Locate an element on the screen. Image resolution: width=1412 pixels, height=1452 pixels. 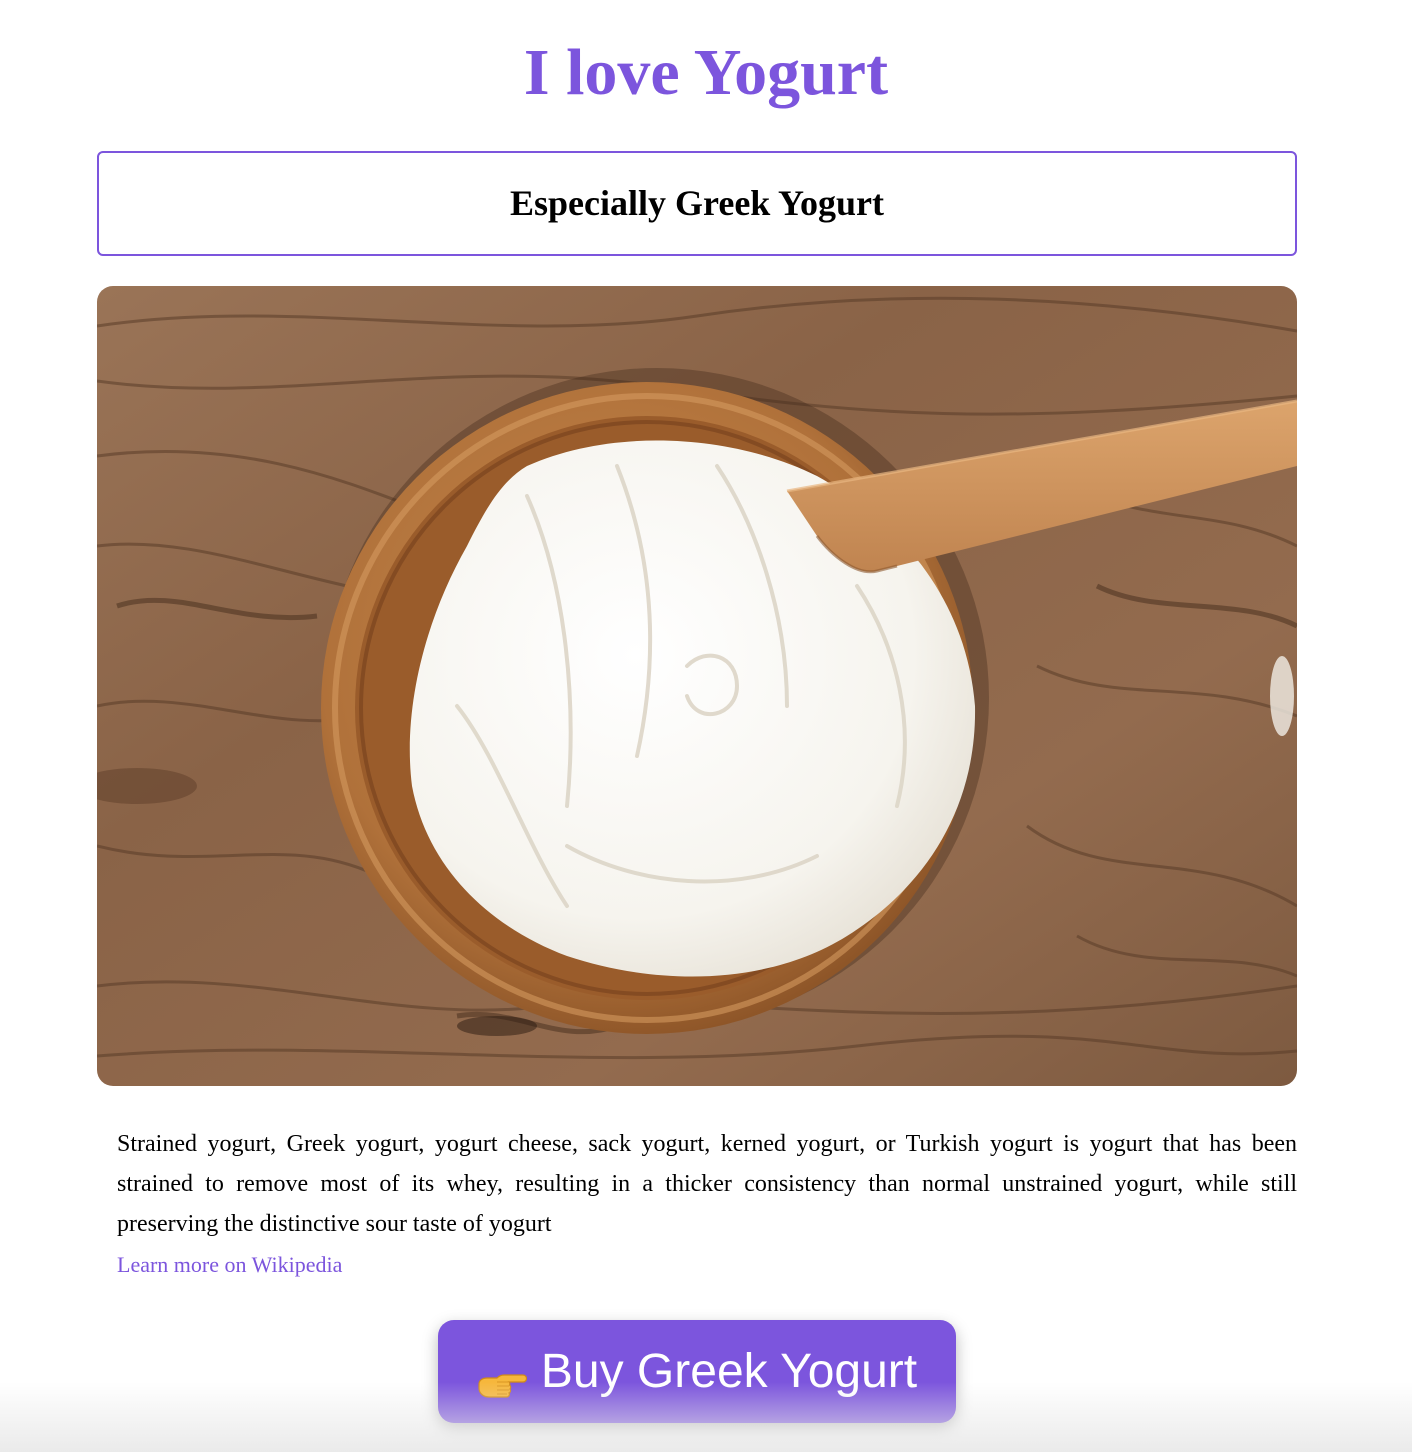
buy-greek-yogurt-button: Buy Greek Yogurt is located at coordinates (697, 1371).